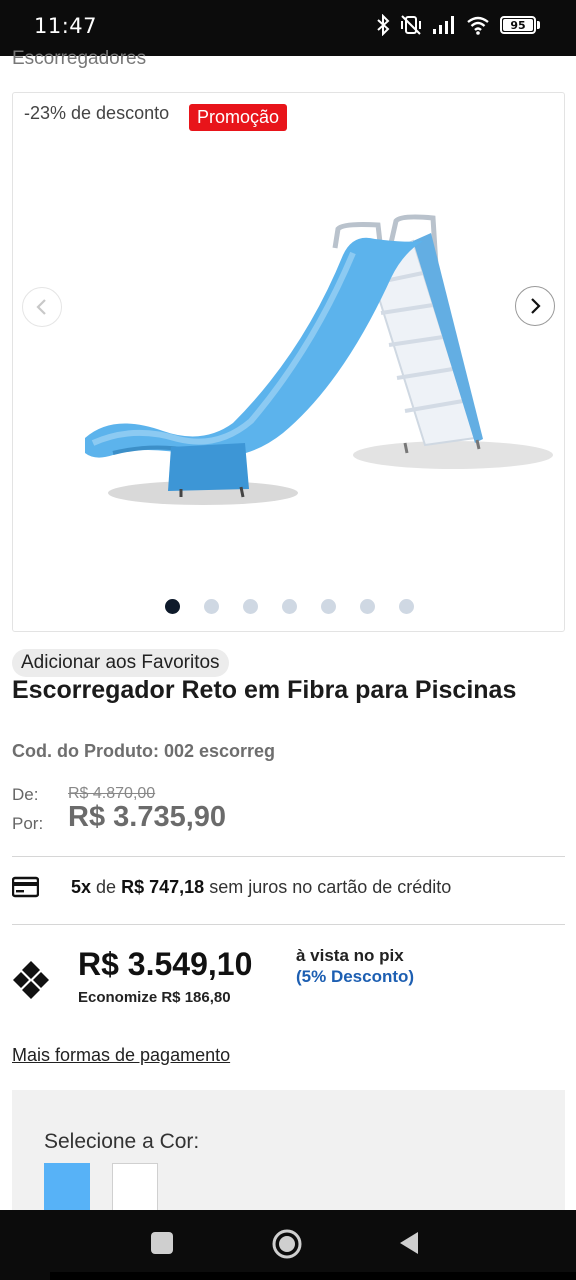 The height and width of the screenshot is (1280, 576). I want to click on chevron-left-icon, so click(41, 307).